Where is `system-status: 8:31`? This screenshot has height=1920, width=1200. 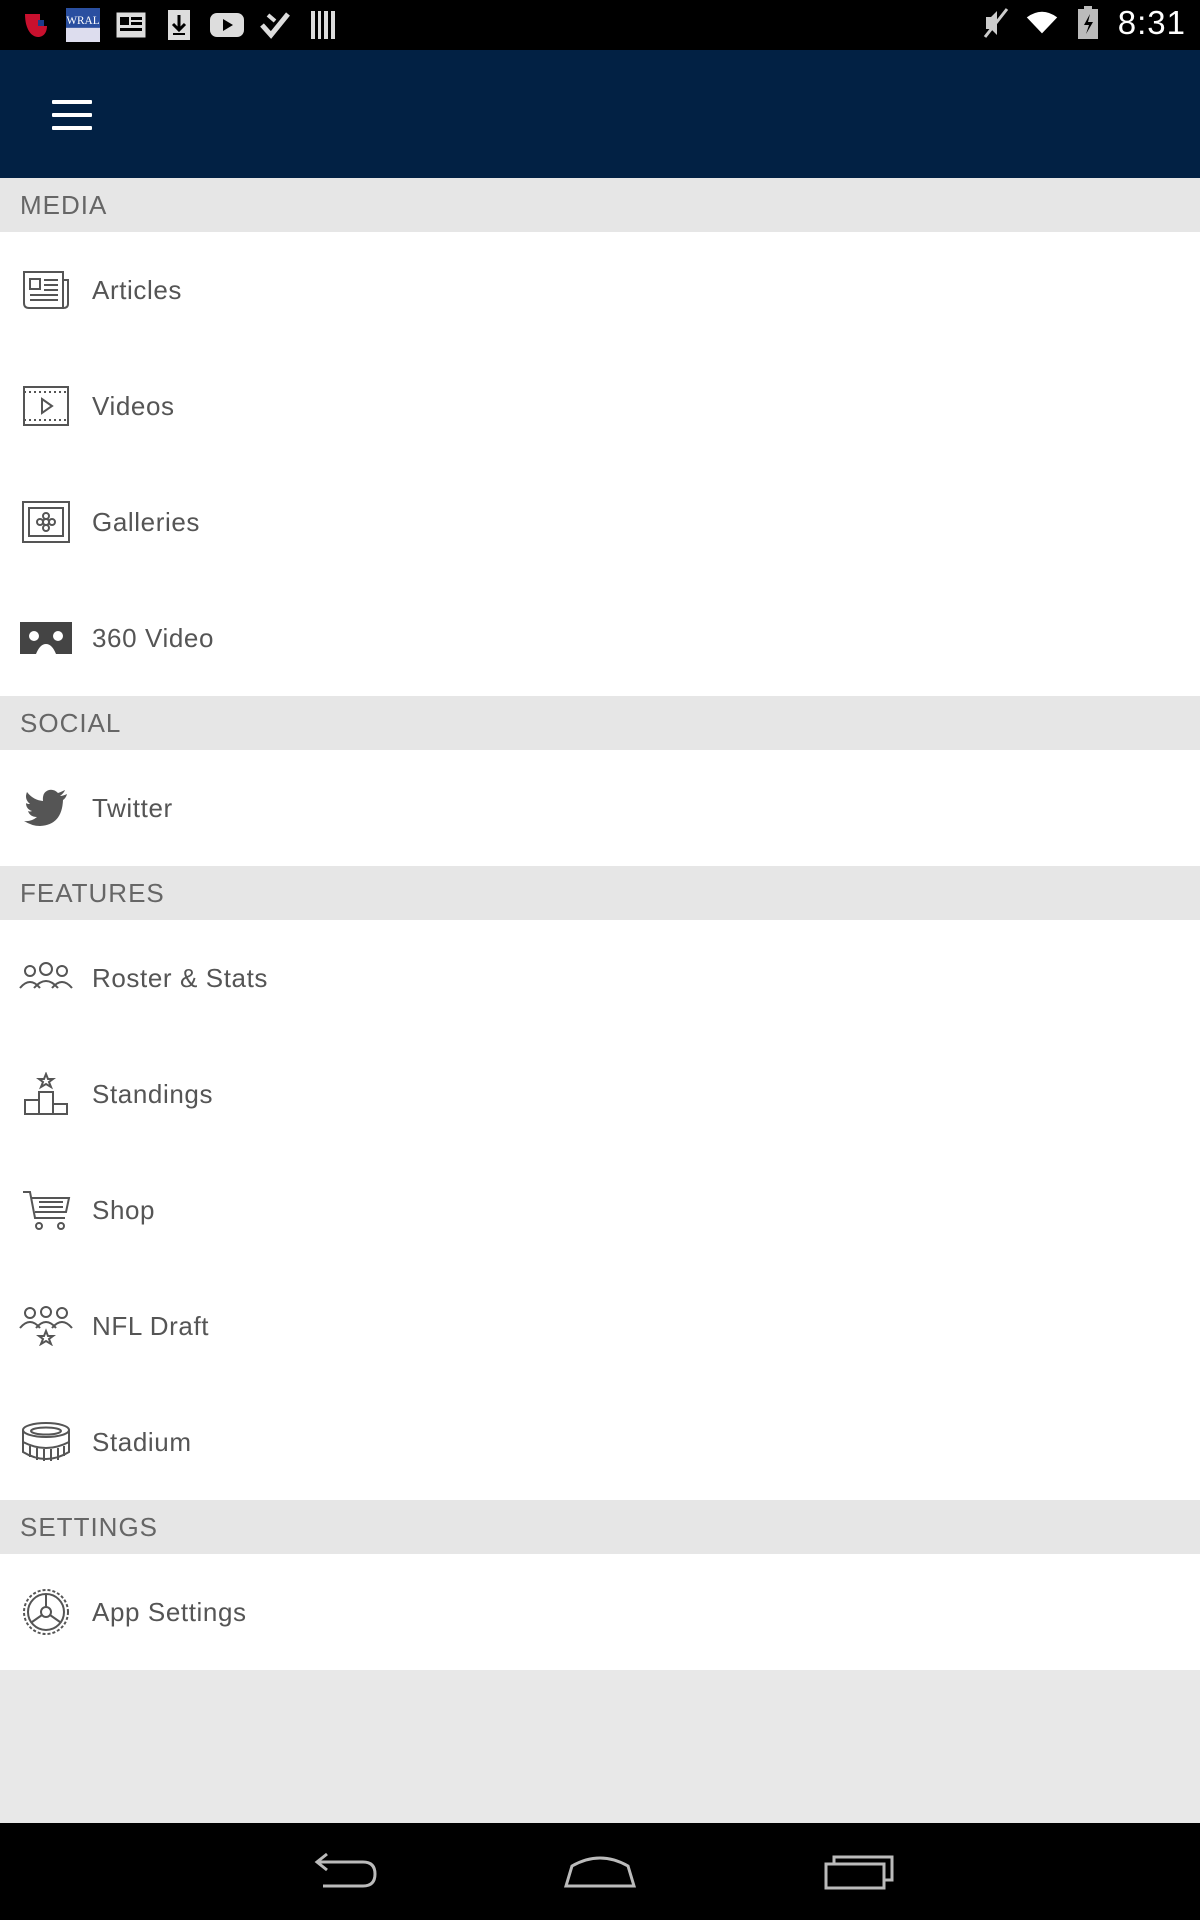
system-status: 8:31 is located at coordinates (1083, 23).